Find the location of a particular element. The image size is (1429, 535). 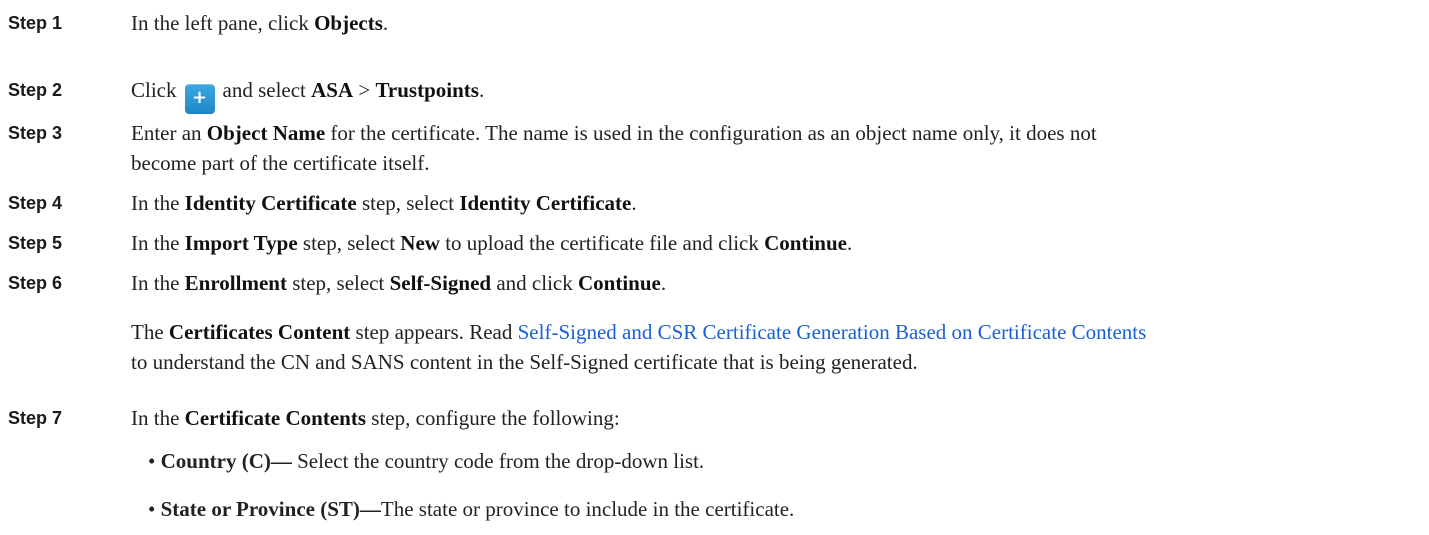

step-label: Step 6 is located at coordinates (35, 283).